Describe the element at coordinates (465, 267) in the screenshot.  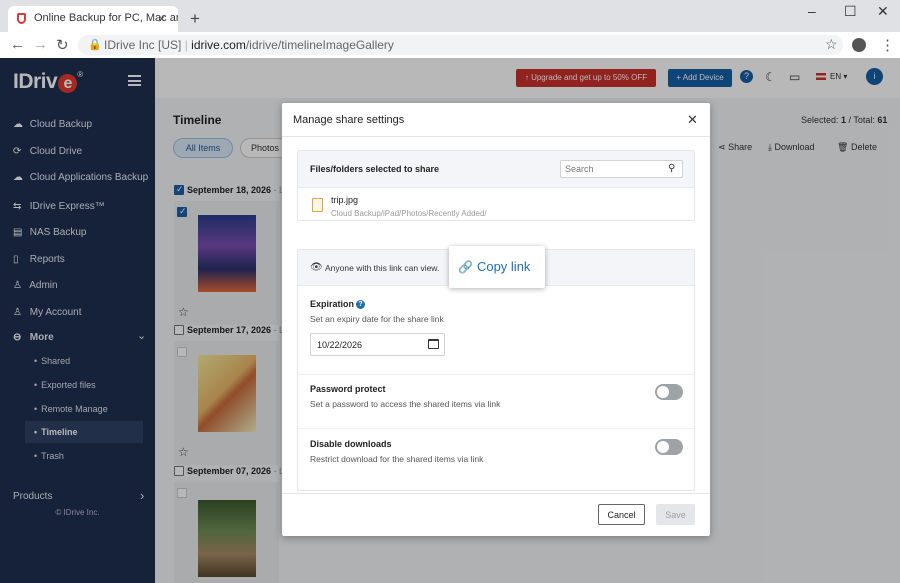
I see `link-icon: 🔗` at that location.